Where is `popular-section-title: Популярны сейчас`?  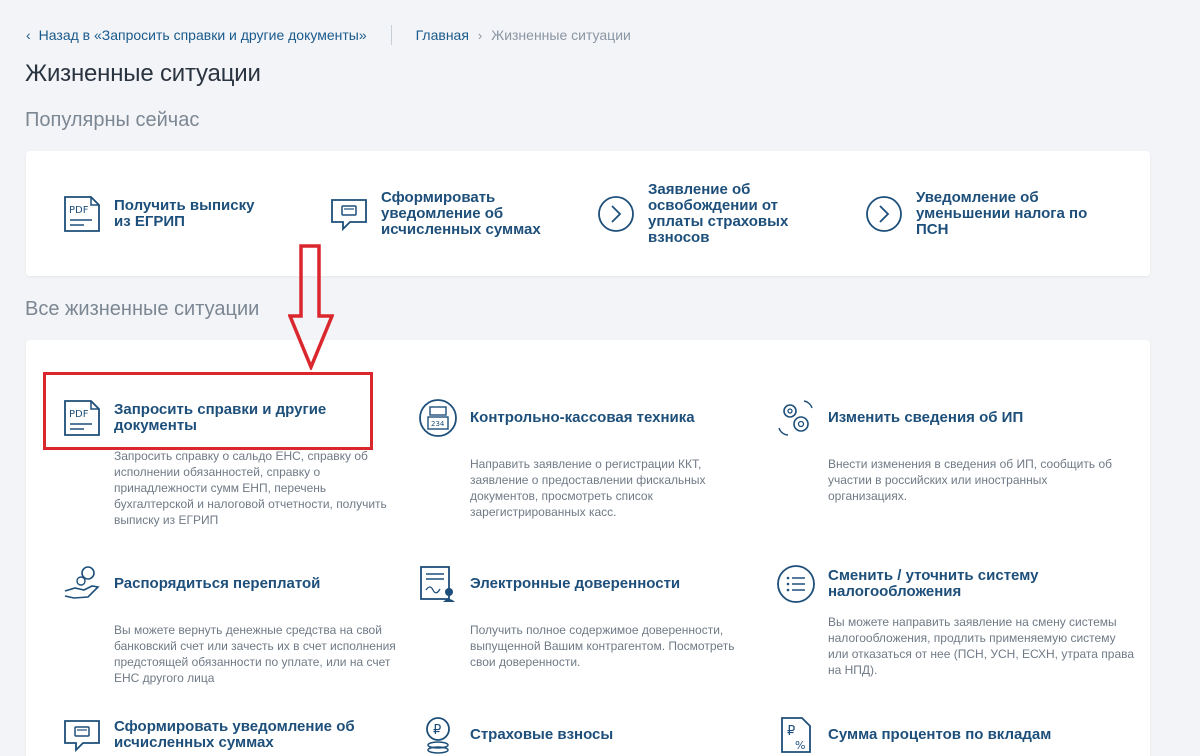 popular-section-title: Популярны сейчас is located at coordinates (112, 120).